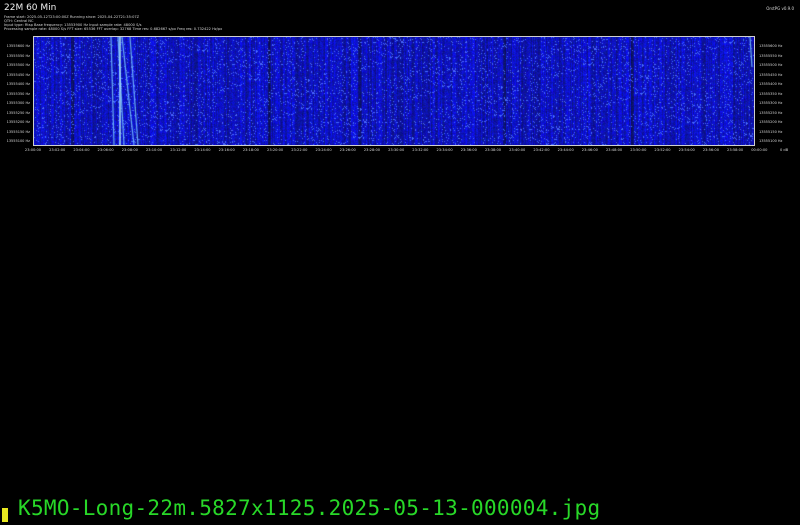 The width and height of the screenshot is (800, 525). Describe the element at coordinates (517, 150) in the screenshot. I see `time-tick-label: 23:40:00` at that location.